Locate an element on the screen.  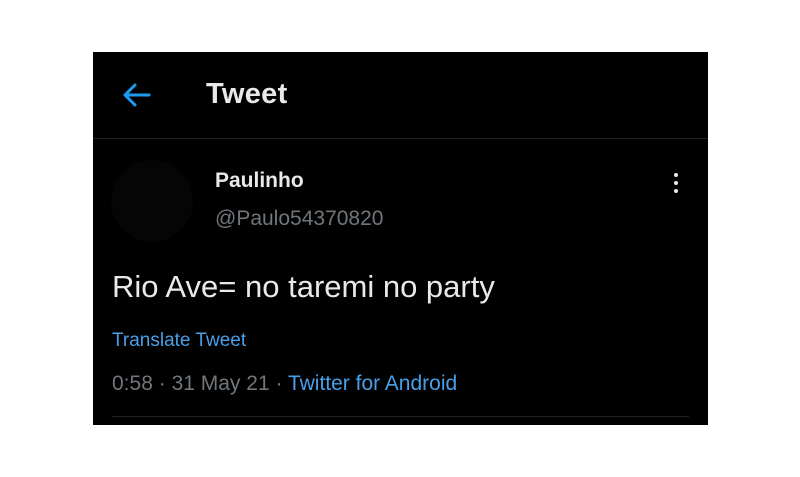
author-handle: @Paulo54370820 is located at coordinates (299, 219).